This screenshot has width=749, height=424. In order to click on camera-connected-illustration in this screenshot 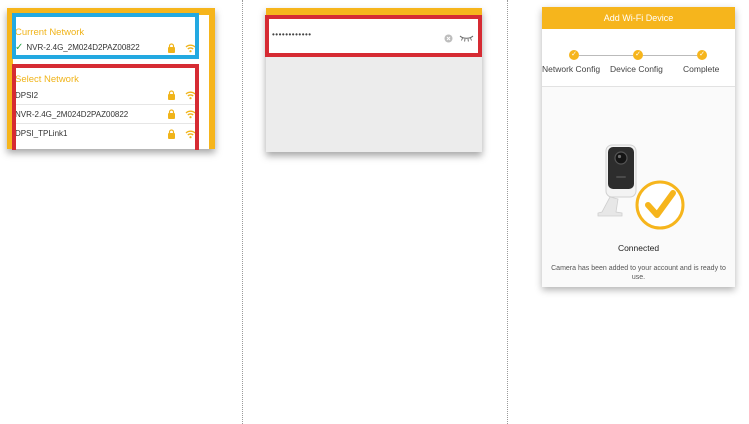, I will do `click(642, 187)`.